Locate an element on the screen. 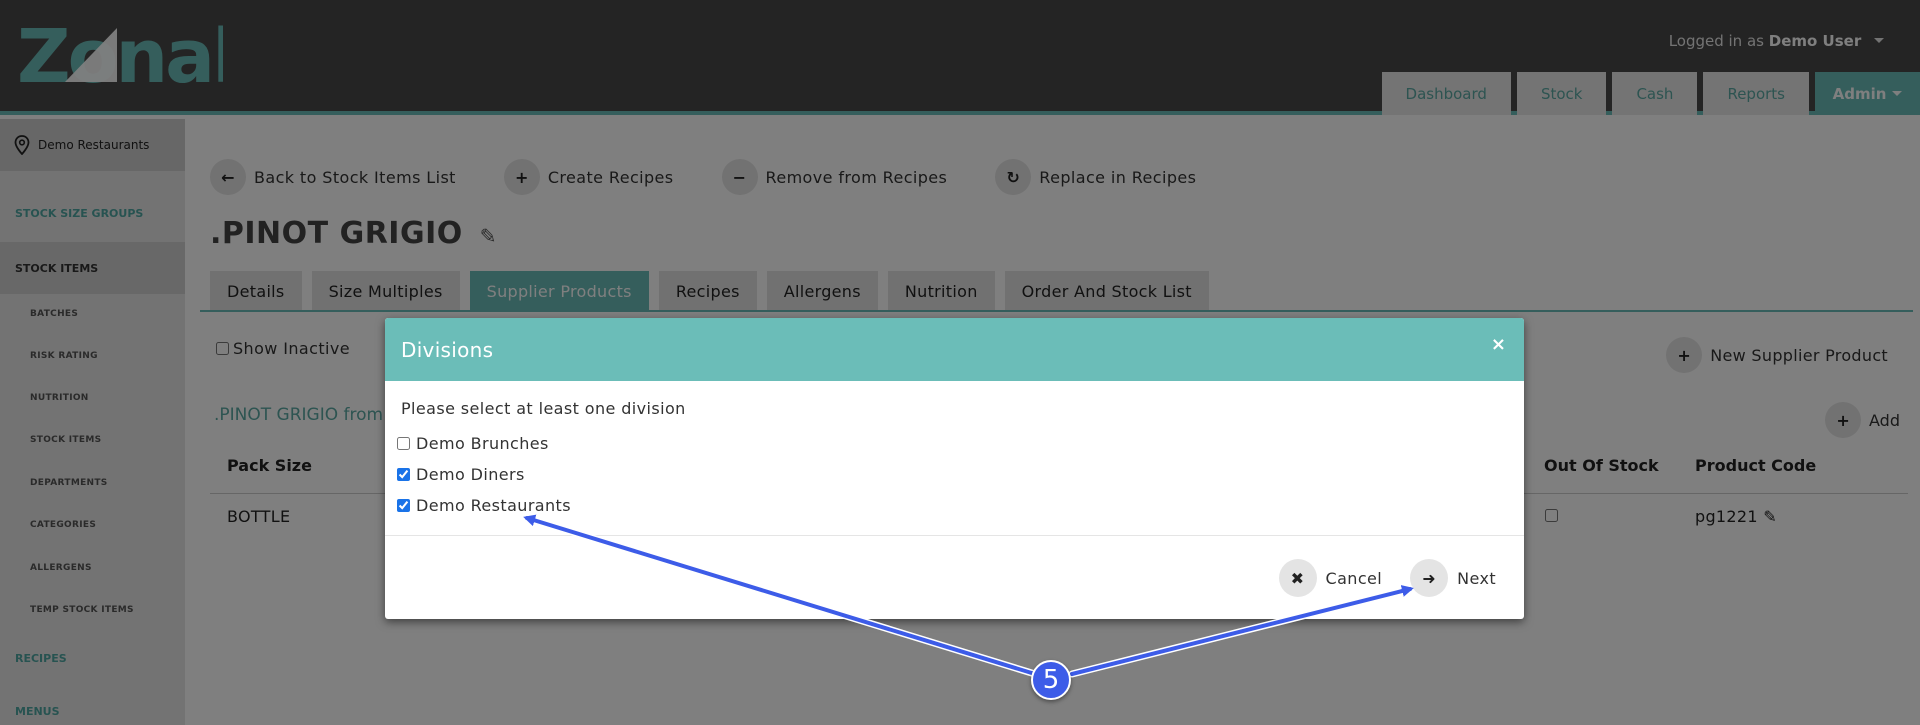  division-checkbox-demo-diners is located at coordinates (403, 474).